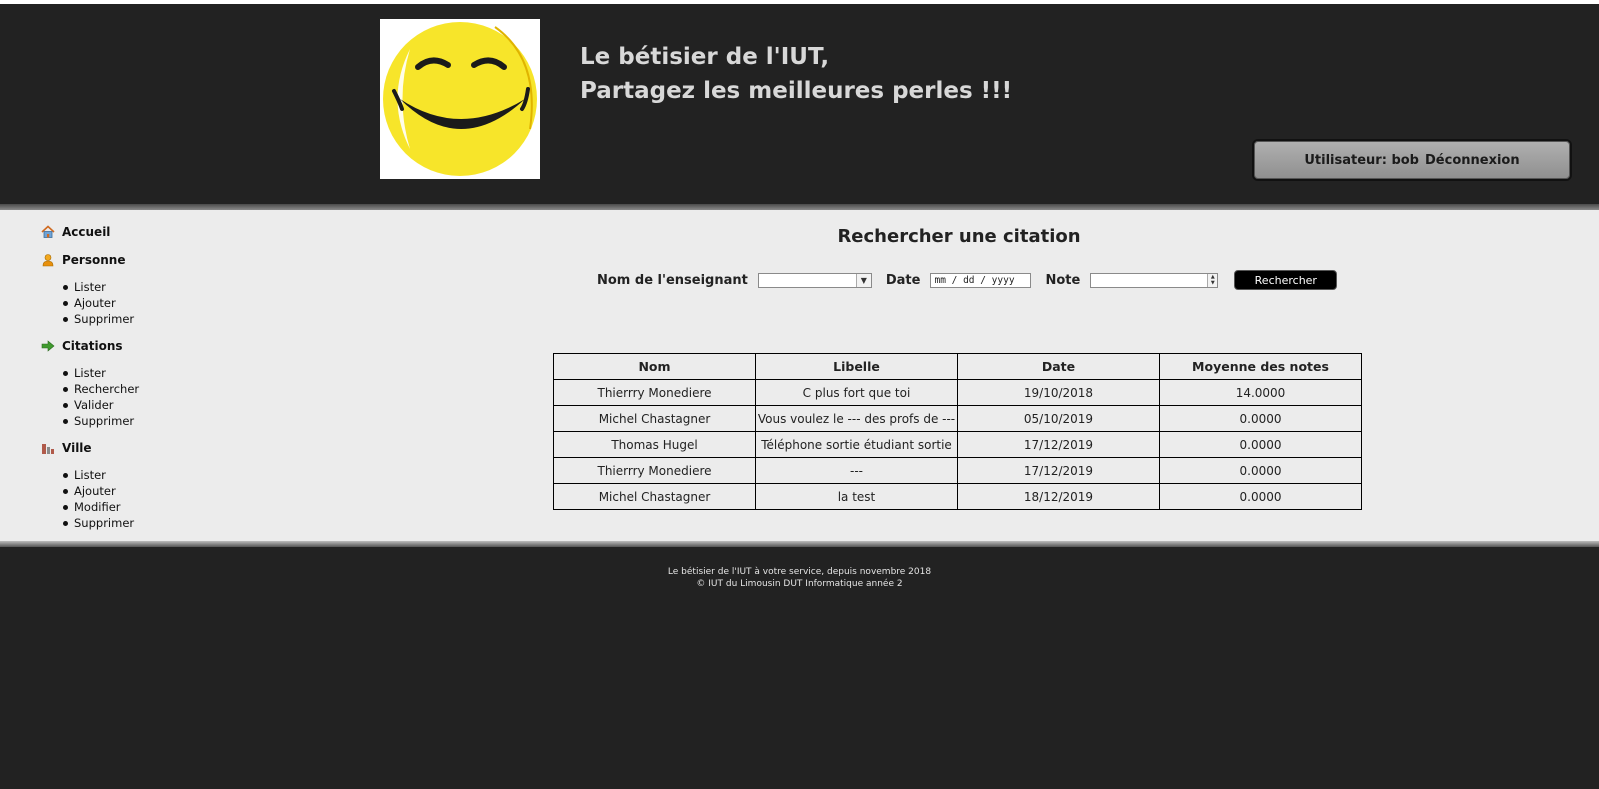 The width and height of the screenshot is (1599, 789). I want to click on teacher-label: Nom de l'enseignant, so click(672, 280).